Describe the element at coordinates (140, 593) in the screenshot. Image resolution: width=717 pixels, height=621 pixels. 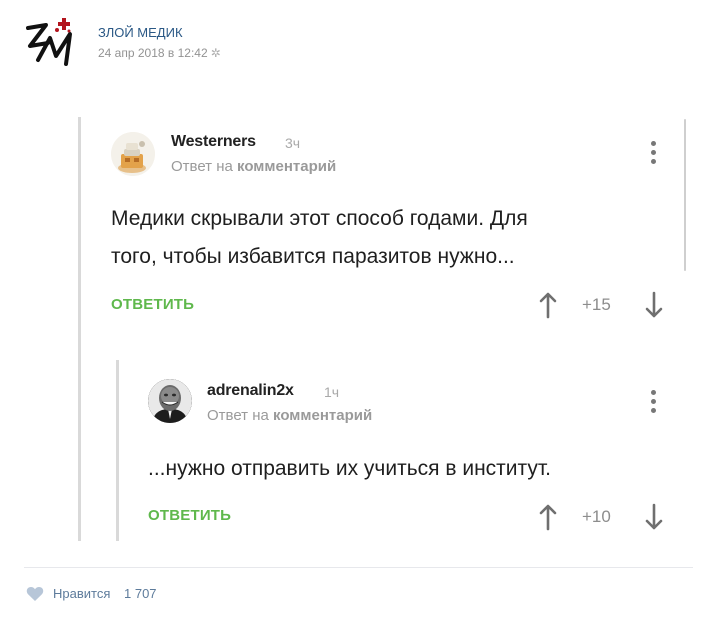
I see `likes-count: 1 707` at that location.